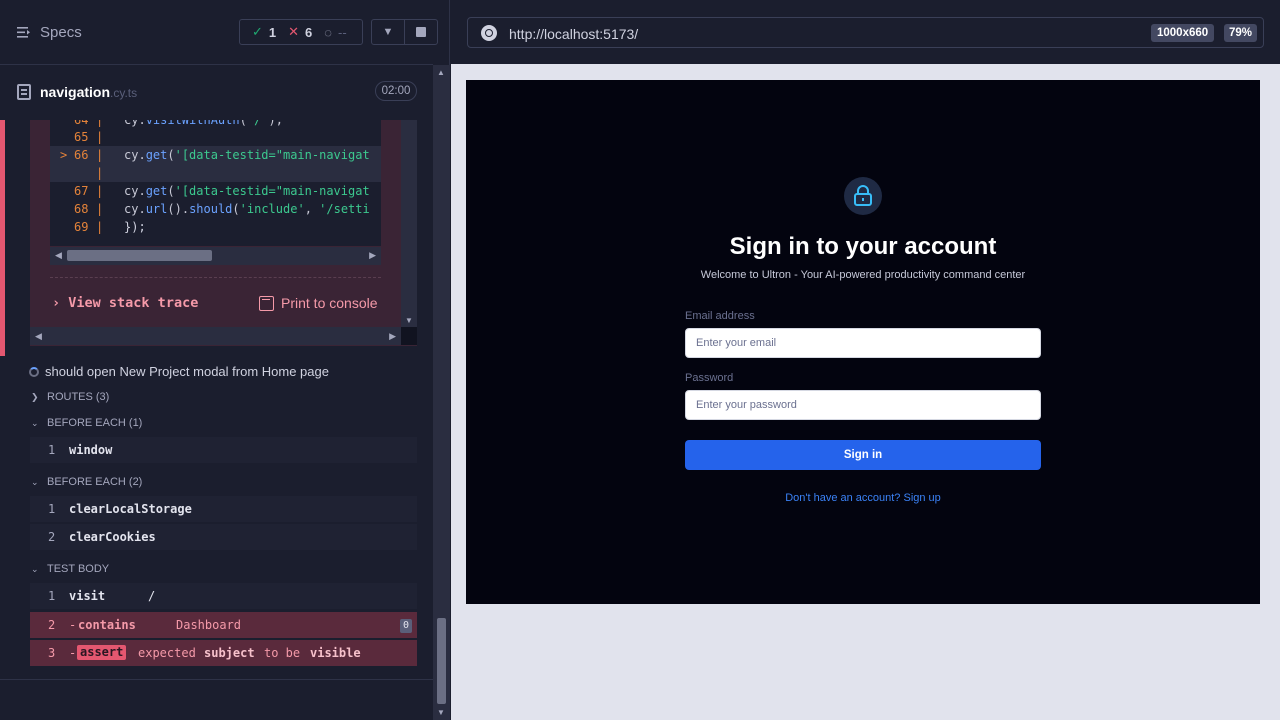 The image size is (1280, 720). What do you see at coordinates (272, 32) in the screenshot?
I see `passed-count: 1` at bounding box center [272, 32].